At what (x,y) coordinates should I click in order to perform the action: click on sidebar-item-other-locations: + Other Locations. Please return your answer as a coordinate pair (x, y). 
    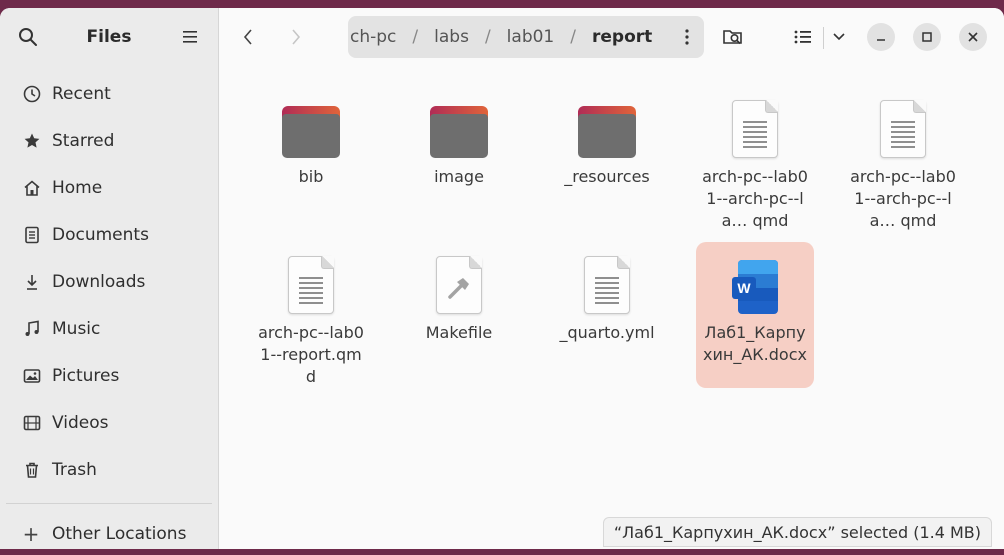
    Looking at the image, I should click on (109, 533).